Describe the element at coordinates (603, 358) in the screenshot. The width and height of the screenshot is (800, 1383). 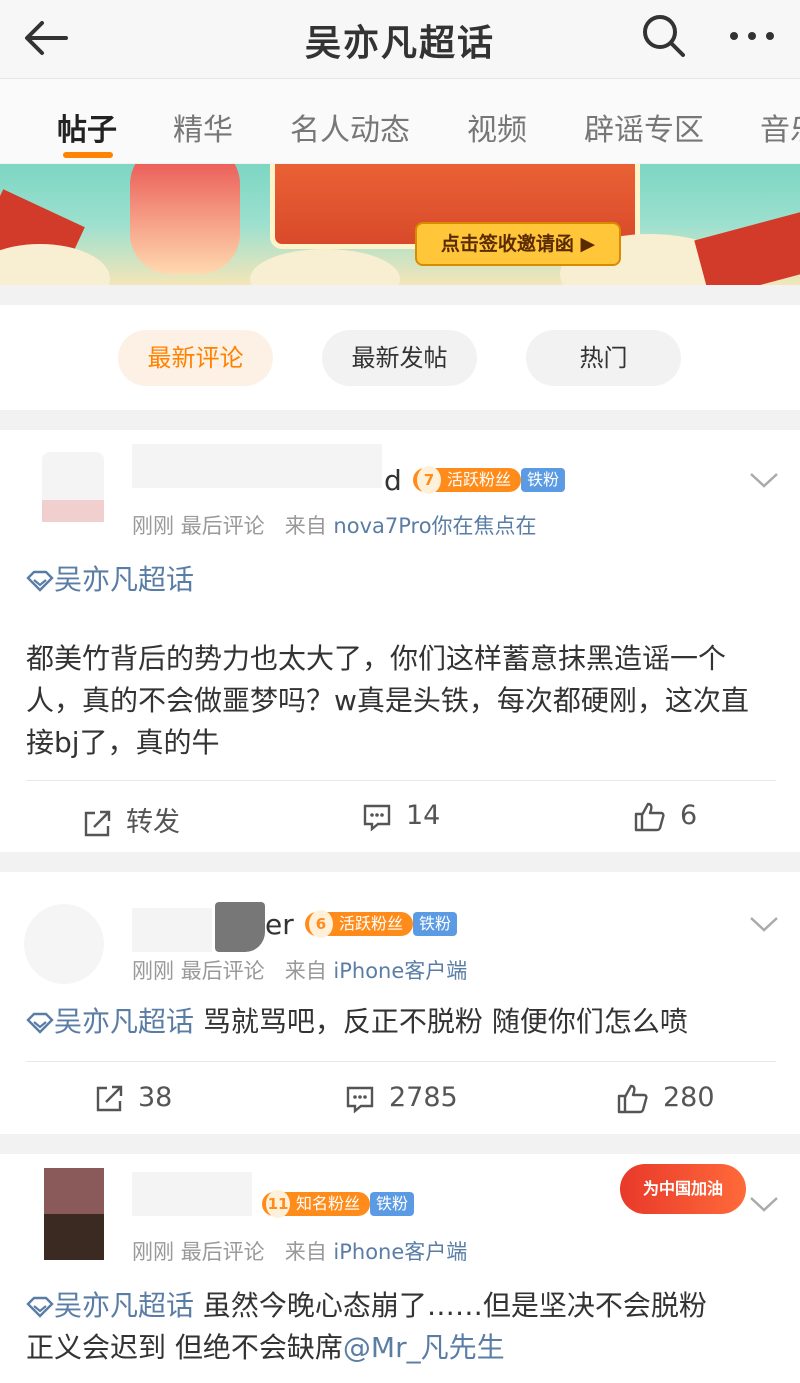
I see `sort-hot: 热门` at that location.